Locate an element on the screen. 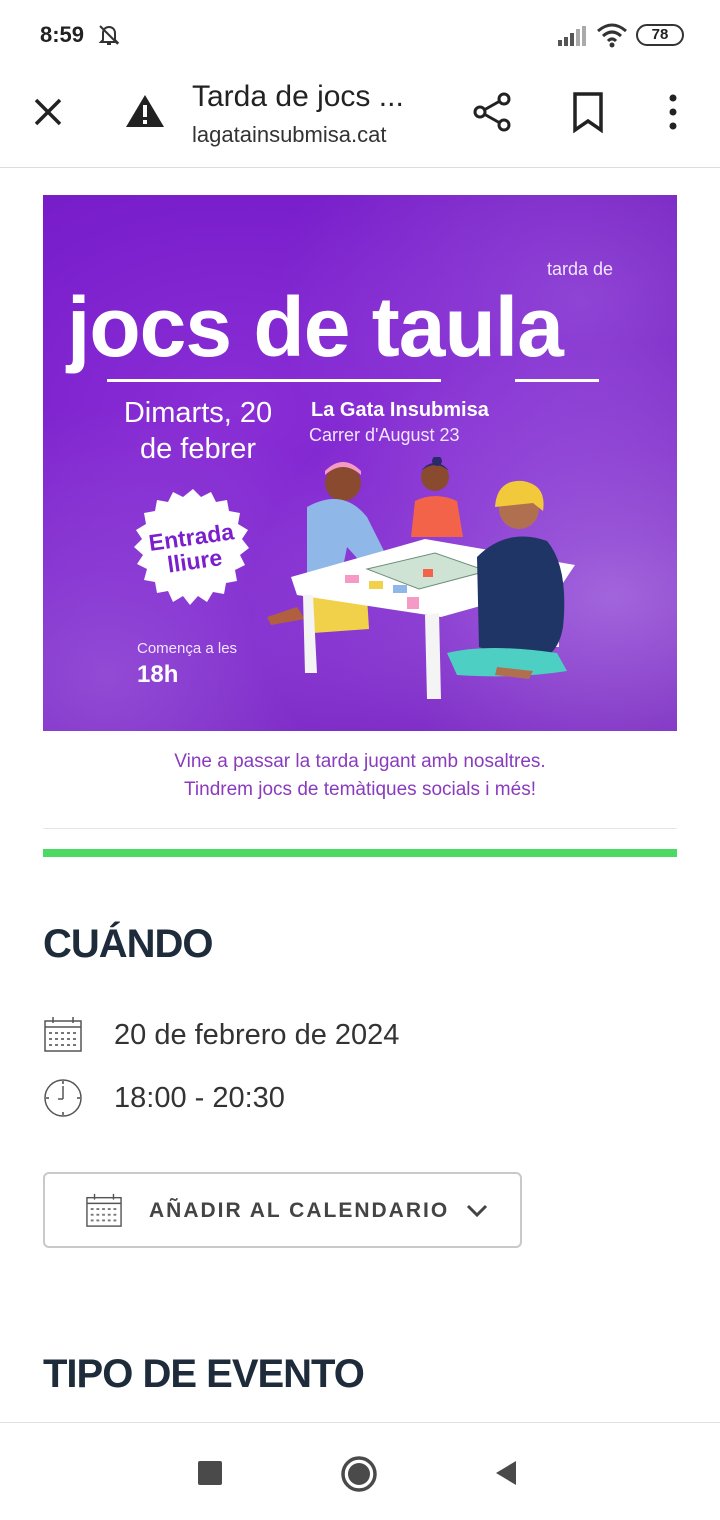  clock-icon is located at coordinates (63, 1098).